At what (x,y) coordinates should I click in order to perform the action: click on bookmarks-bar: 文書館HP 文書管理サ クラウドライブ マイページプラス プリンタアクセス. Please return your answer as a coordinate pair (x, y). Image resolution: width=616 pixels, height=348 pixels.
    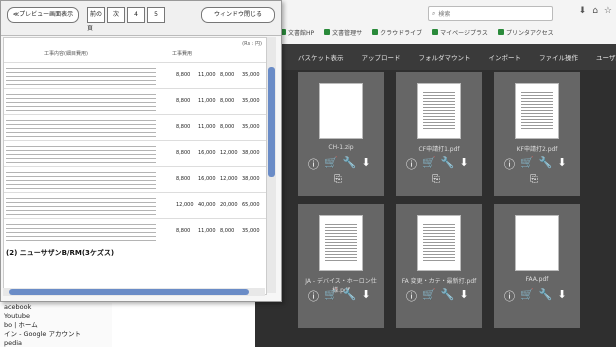
    Looking at the image, I should click on (448, 32).